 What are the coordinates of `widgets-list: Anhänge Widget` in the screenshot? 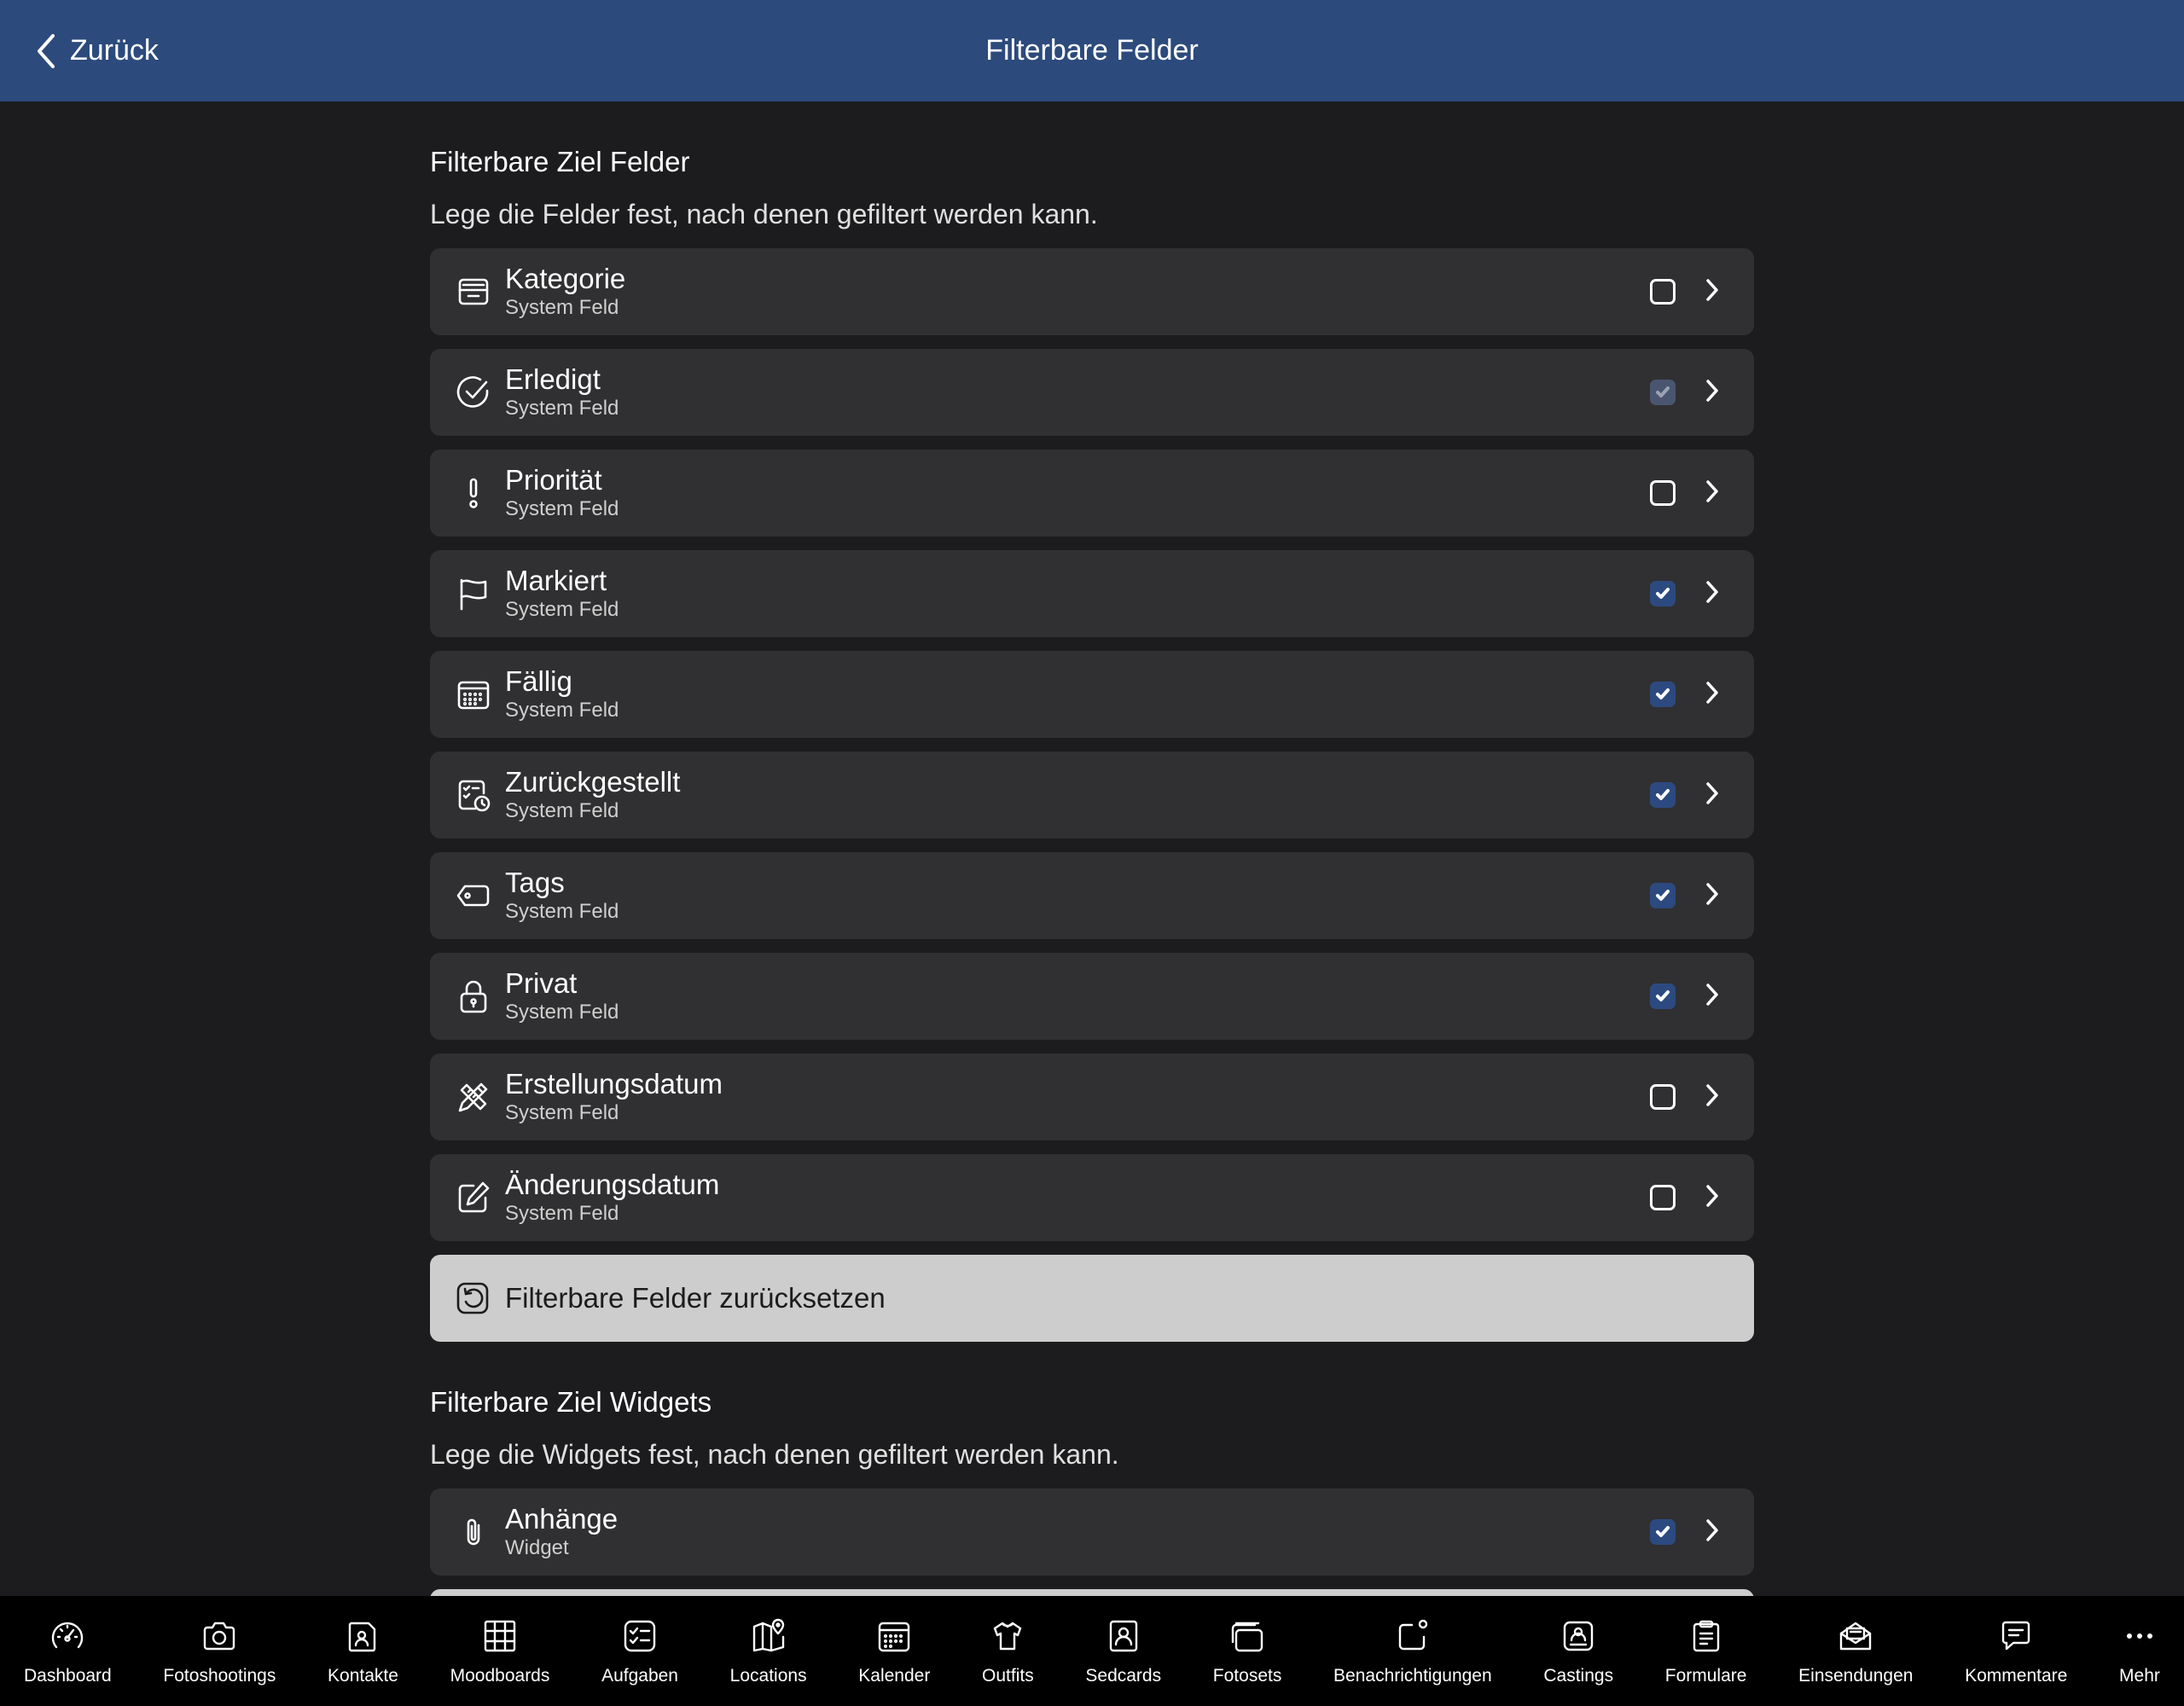 It's located at (1092, 1542).